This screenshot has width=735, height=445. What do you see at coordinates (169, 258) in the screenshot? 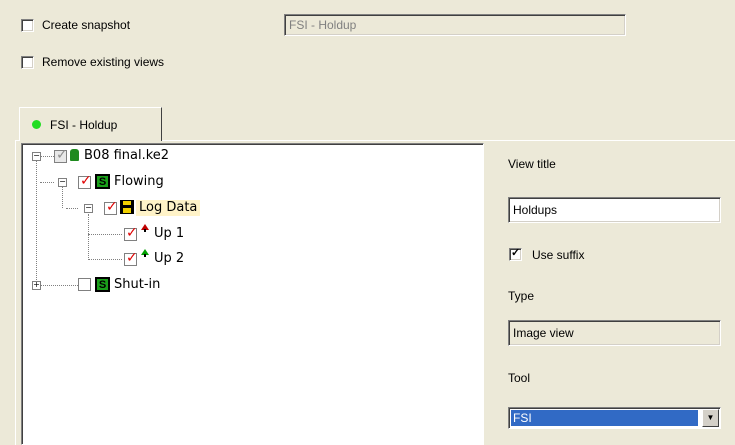
I see `tree-node-label: Up 2` at bounding box center [169, 258].